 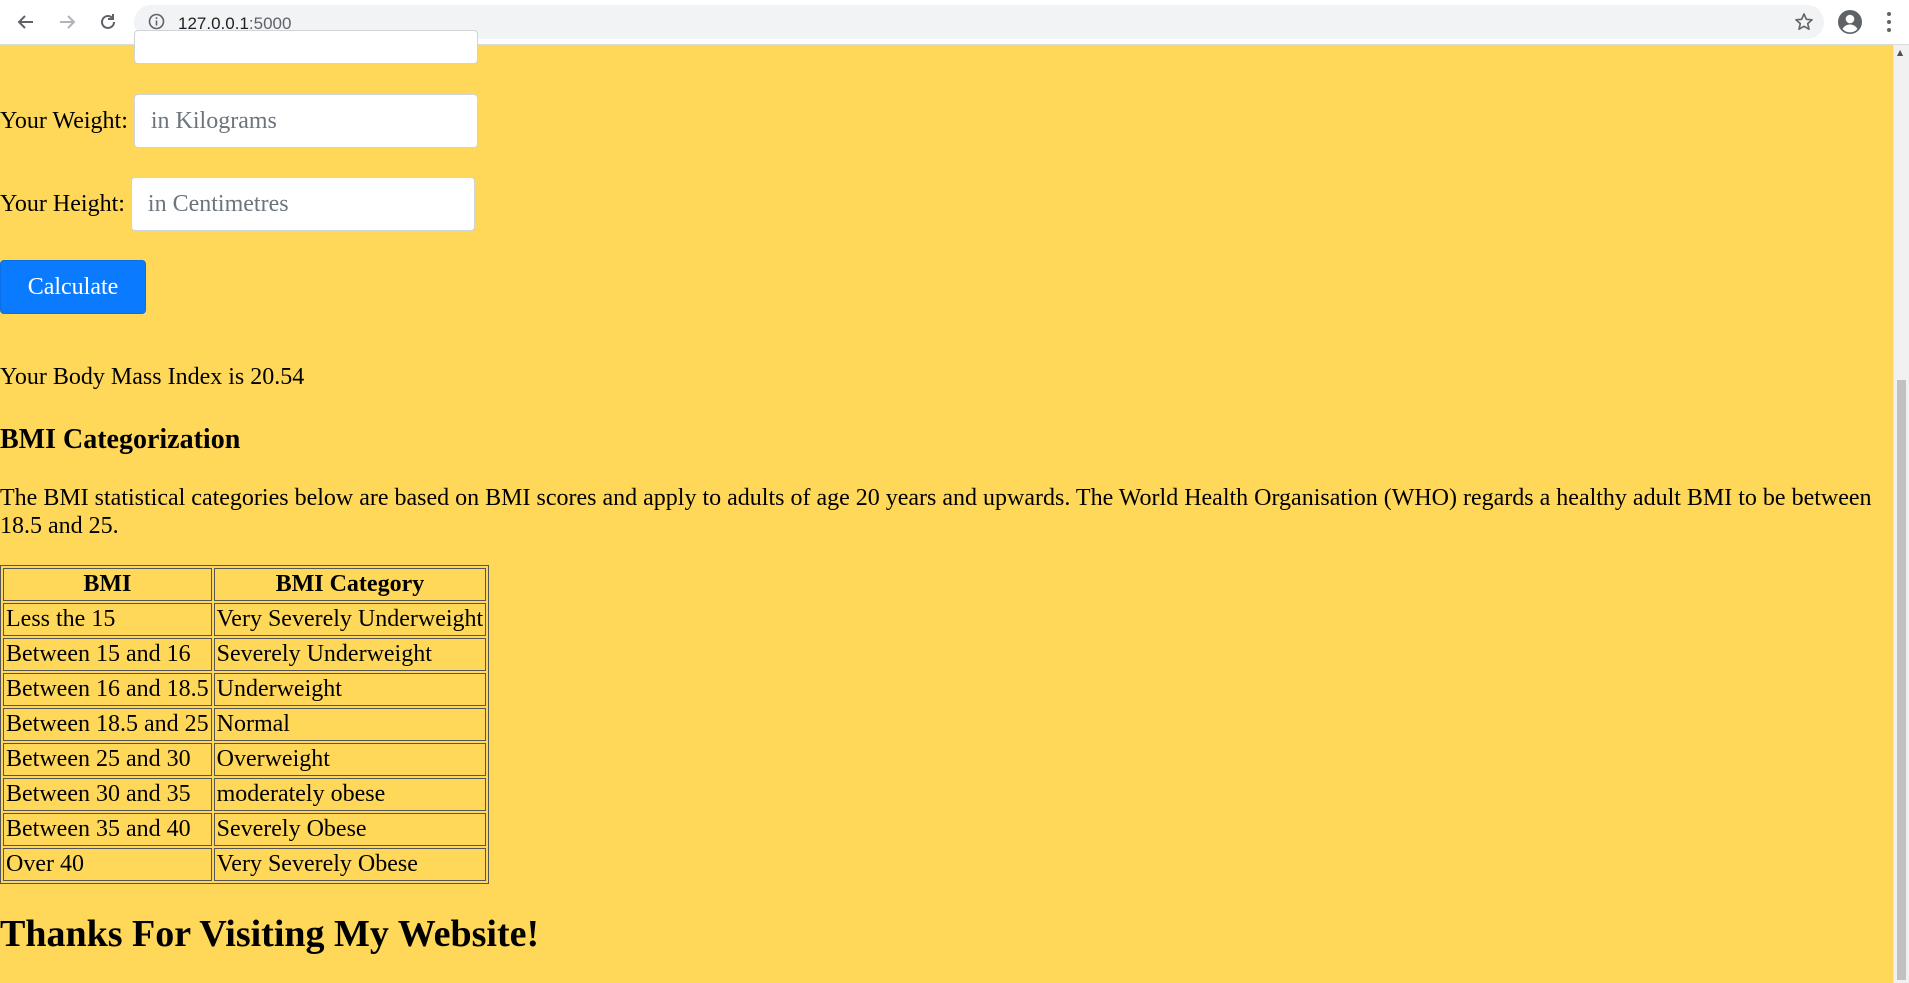 What do you see at coordinates (270, 934) in the screenshot?
I see `thanks-heading: Thanks For Visiting My Website!` at bounding box center [270, 934].